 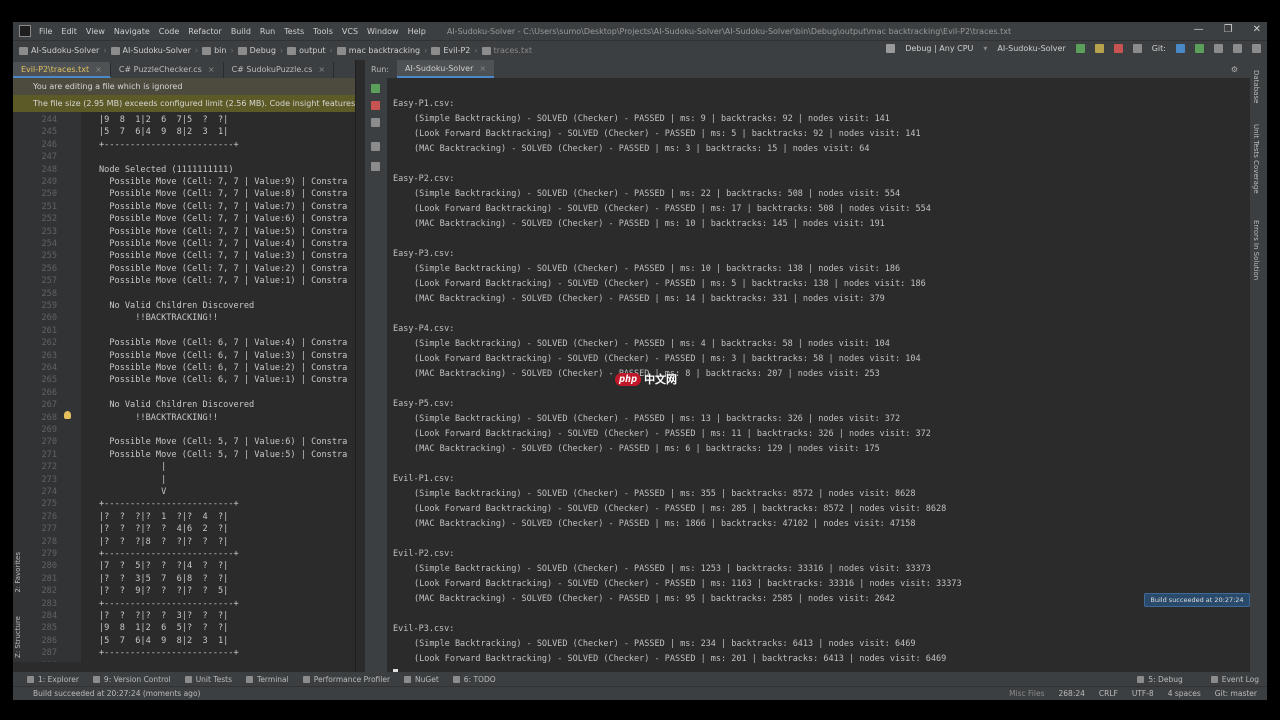 I want to click on run-tab: AI-Sudoku-Solver ×, so click(x=446, y=69).